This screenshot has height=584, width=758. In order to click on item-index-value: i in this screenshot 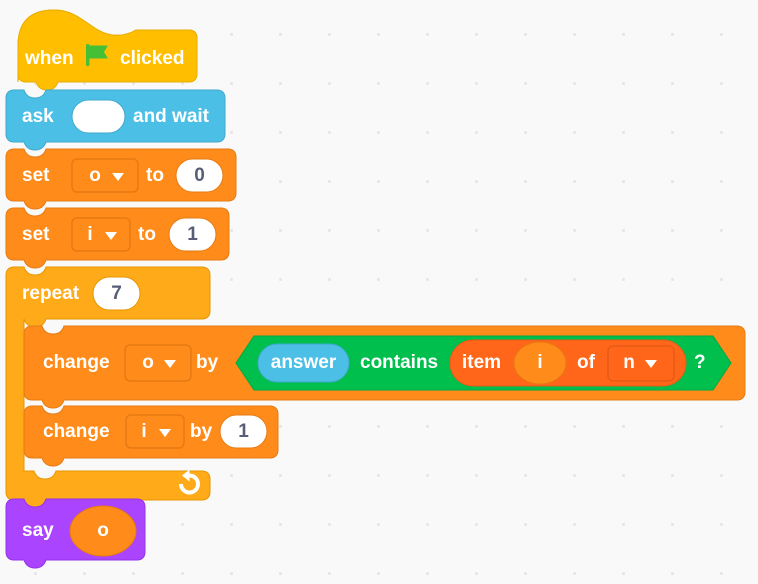, I will do `click(539, 362)`.